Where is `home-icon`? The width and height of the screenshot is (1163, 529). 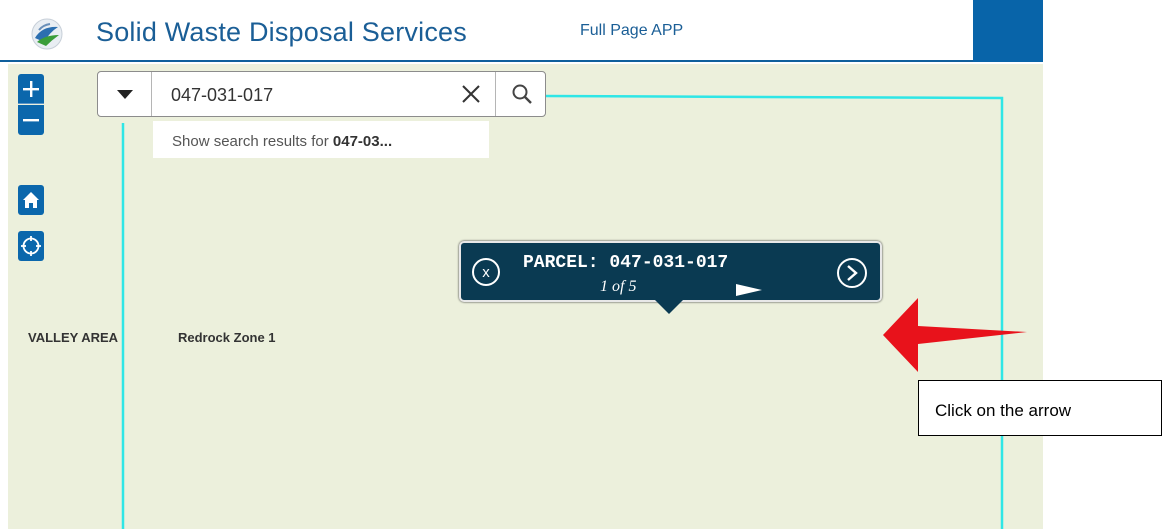
home-icon is located at coordinates (31, 200).